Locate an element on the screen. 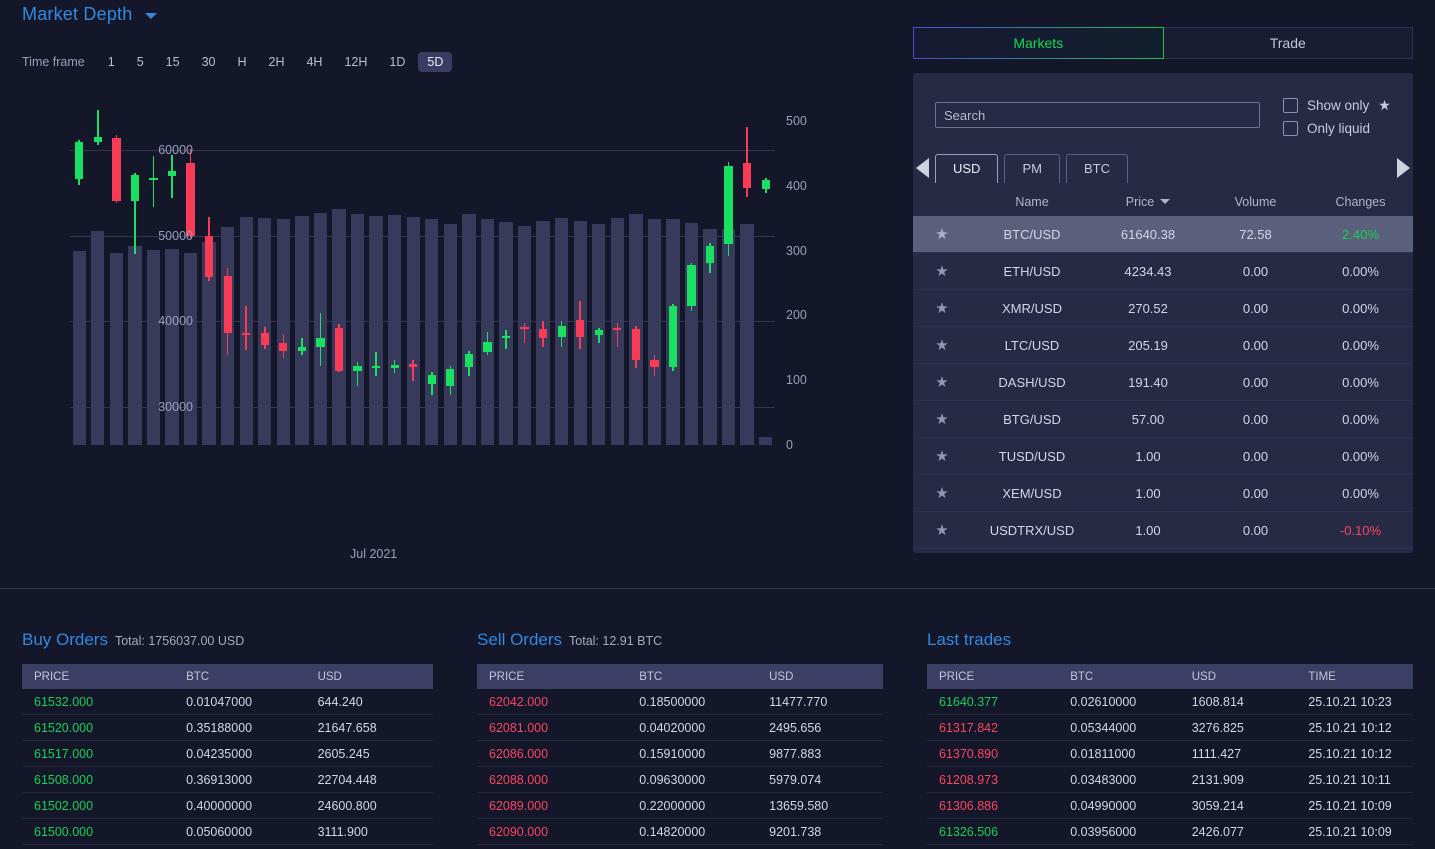 This screenshot has width=1435, height=849. show-only-checkbox is located at coordinates (1290, 105).